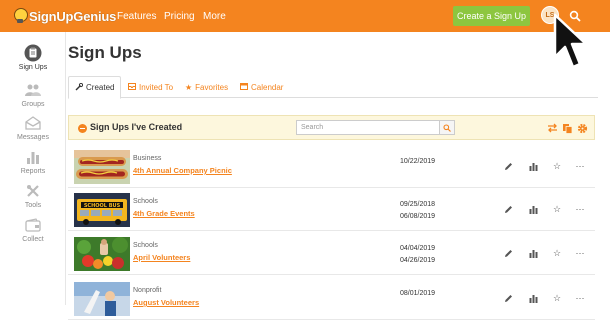 Image resolution: width=610 pixels, height=320 pixels. Describe the element at coordinates (417, 255) in the screenshot. I see `signup-dates: 04/04/2019 04/26/2019` at that location.